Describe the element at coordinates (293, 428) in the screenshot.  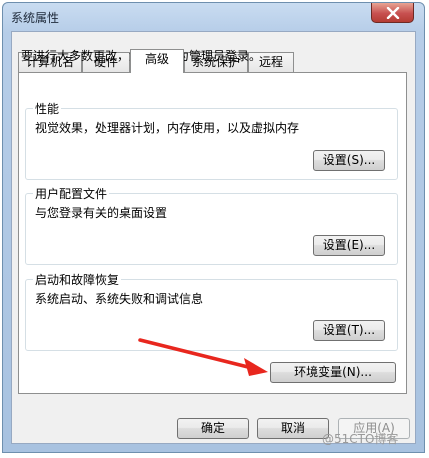
I see `cancel-button: 取消` at that location.